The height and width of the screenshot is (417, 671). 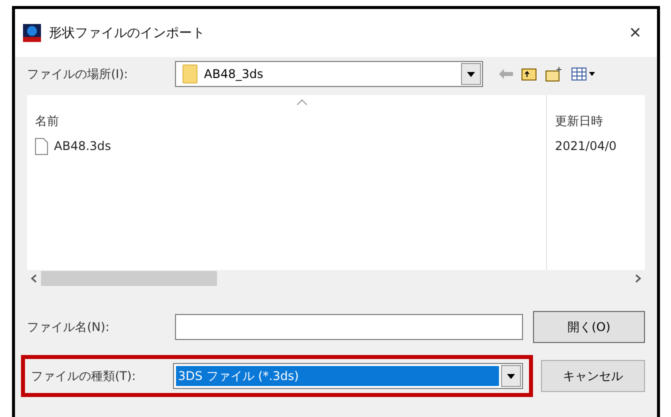 I want to click on cancel-button: キャンセル, so click(x=593, y=376).